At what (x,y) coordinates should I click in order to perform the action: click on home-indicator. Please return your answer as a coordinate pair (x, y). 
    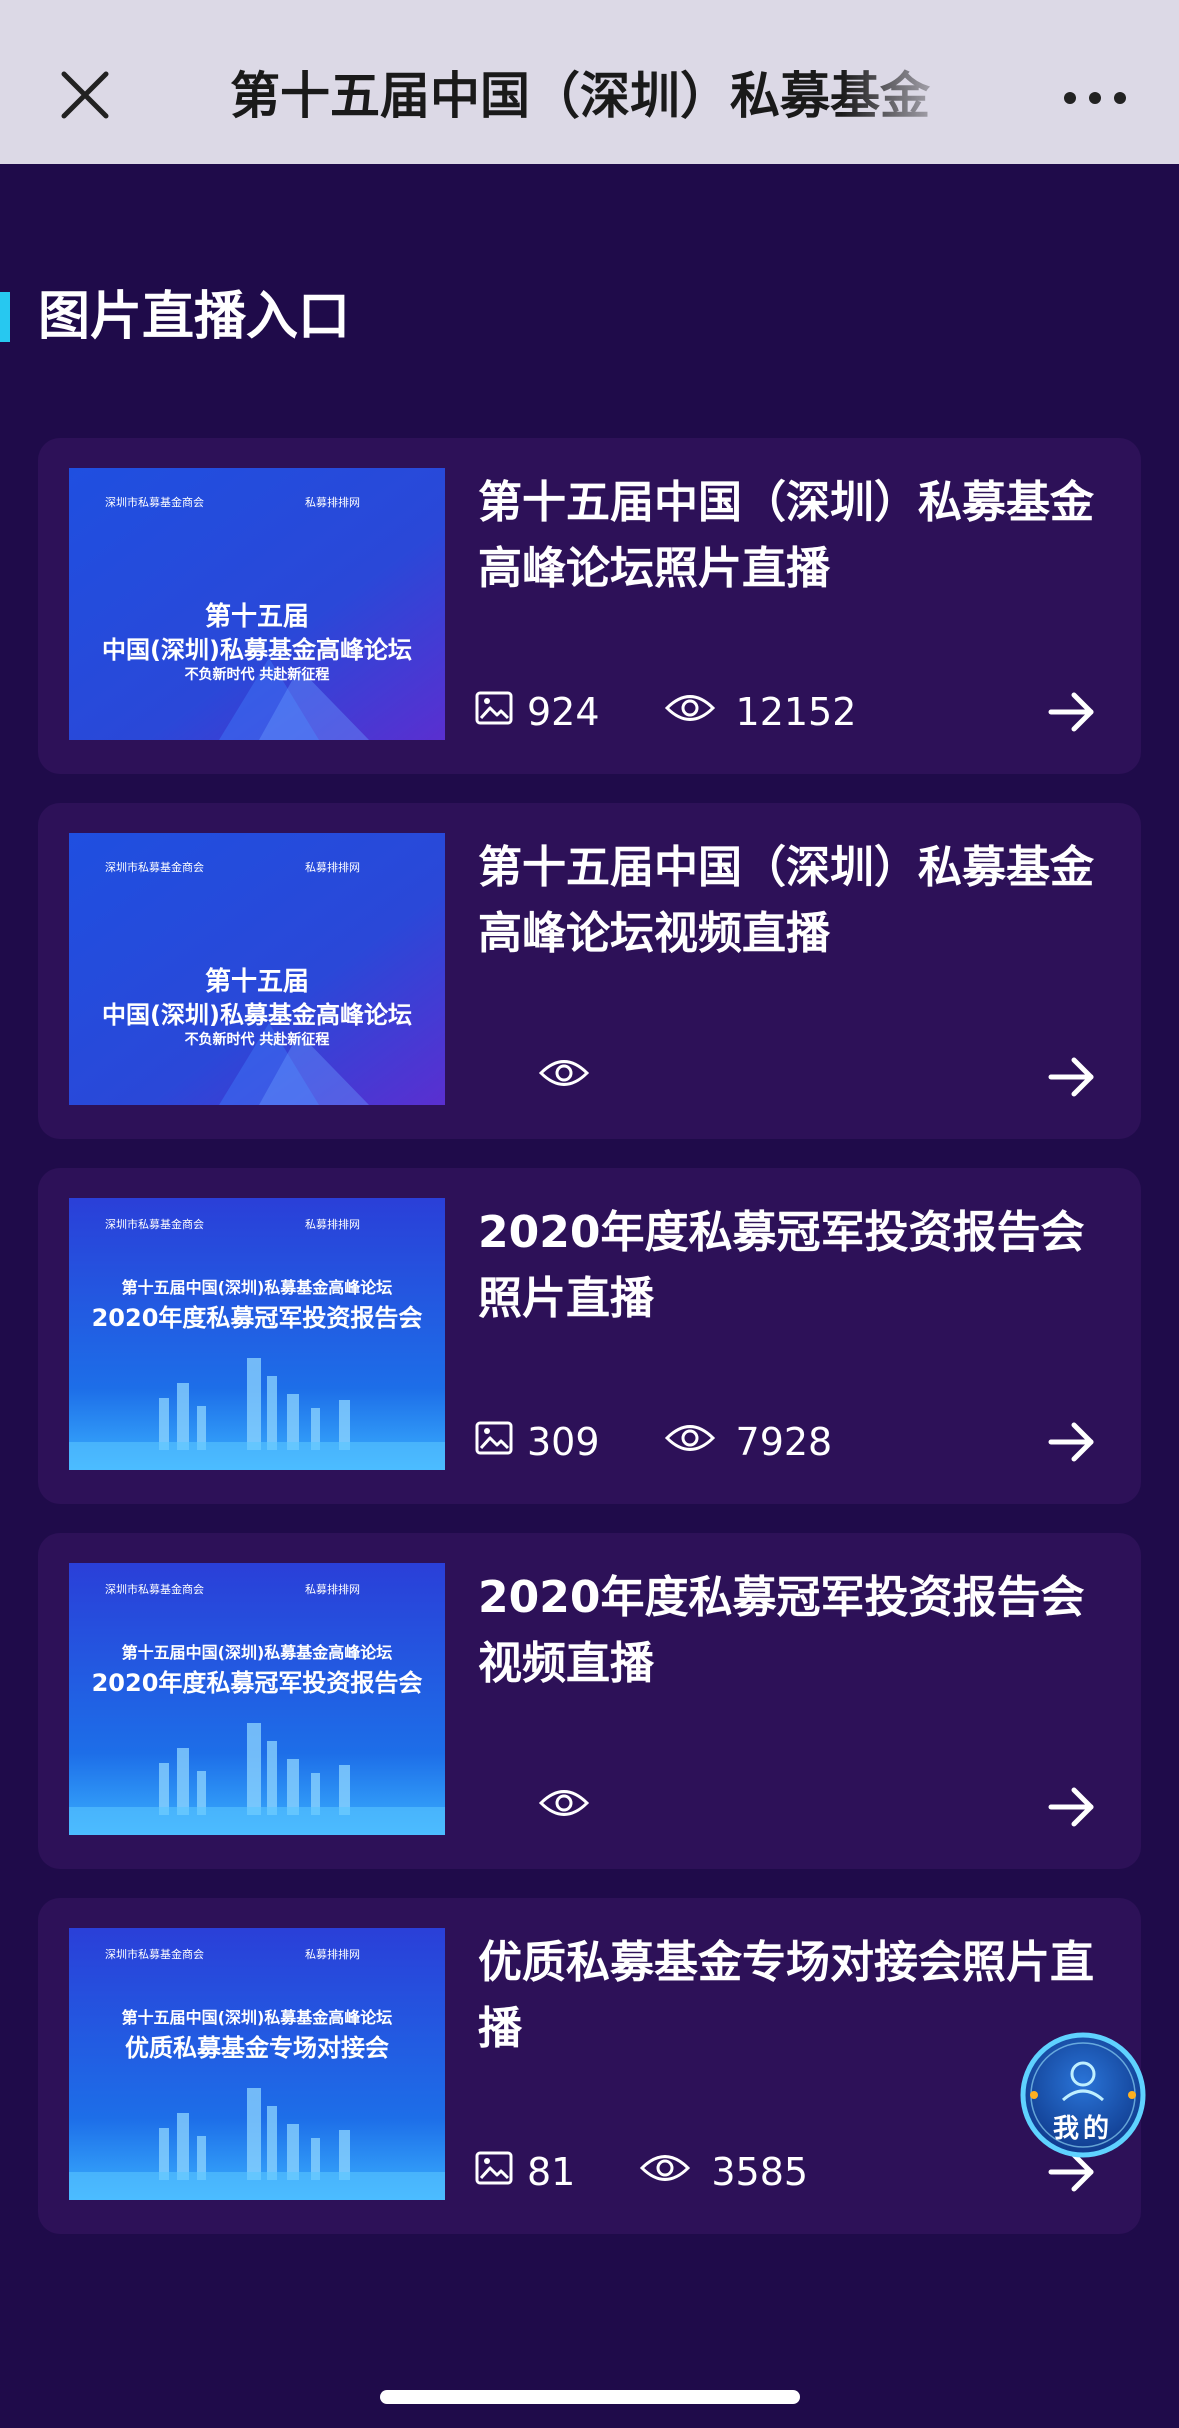
    Looking at the image, I should click on (590, 2397).